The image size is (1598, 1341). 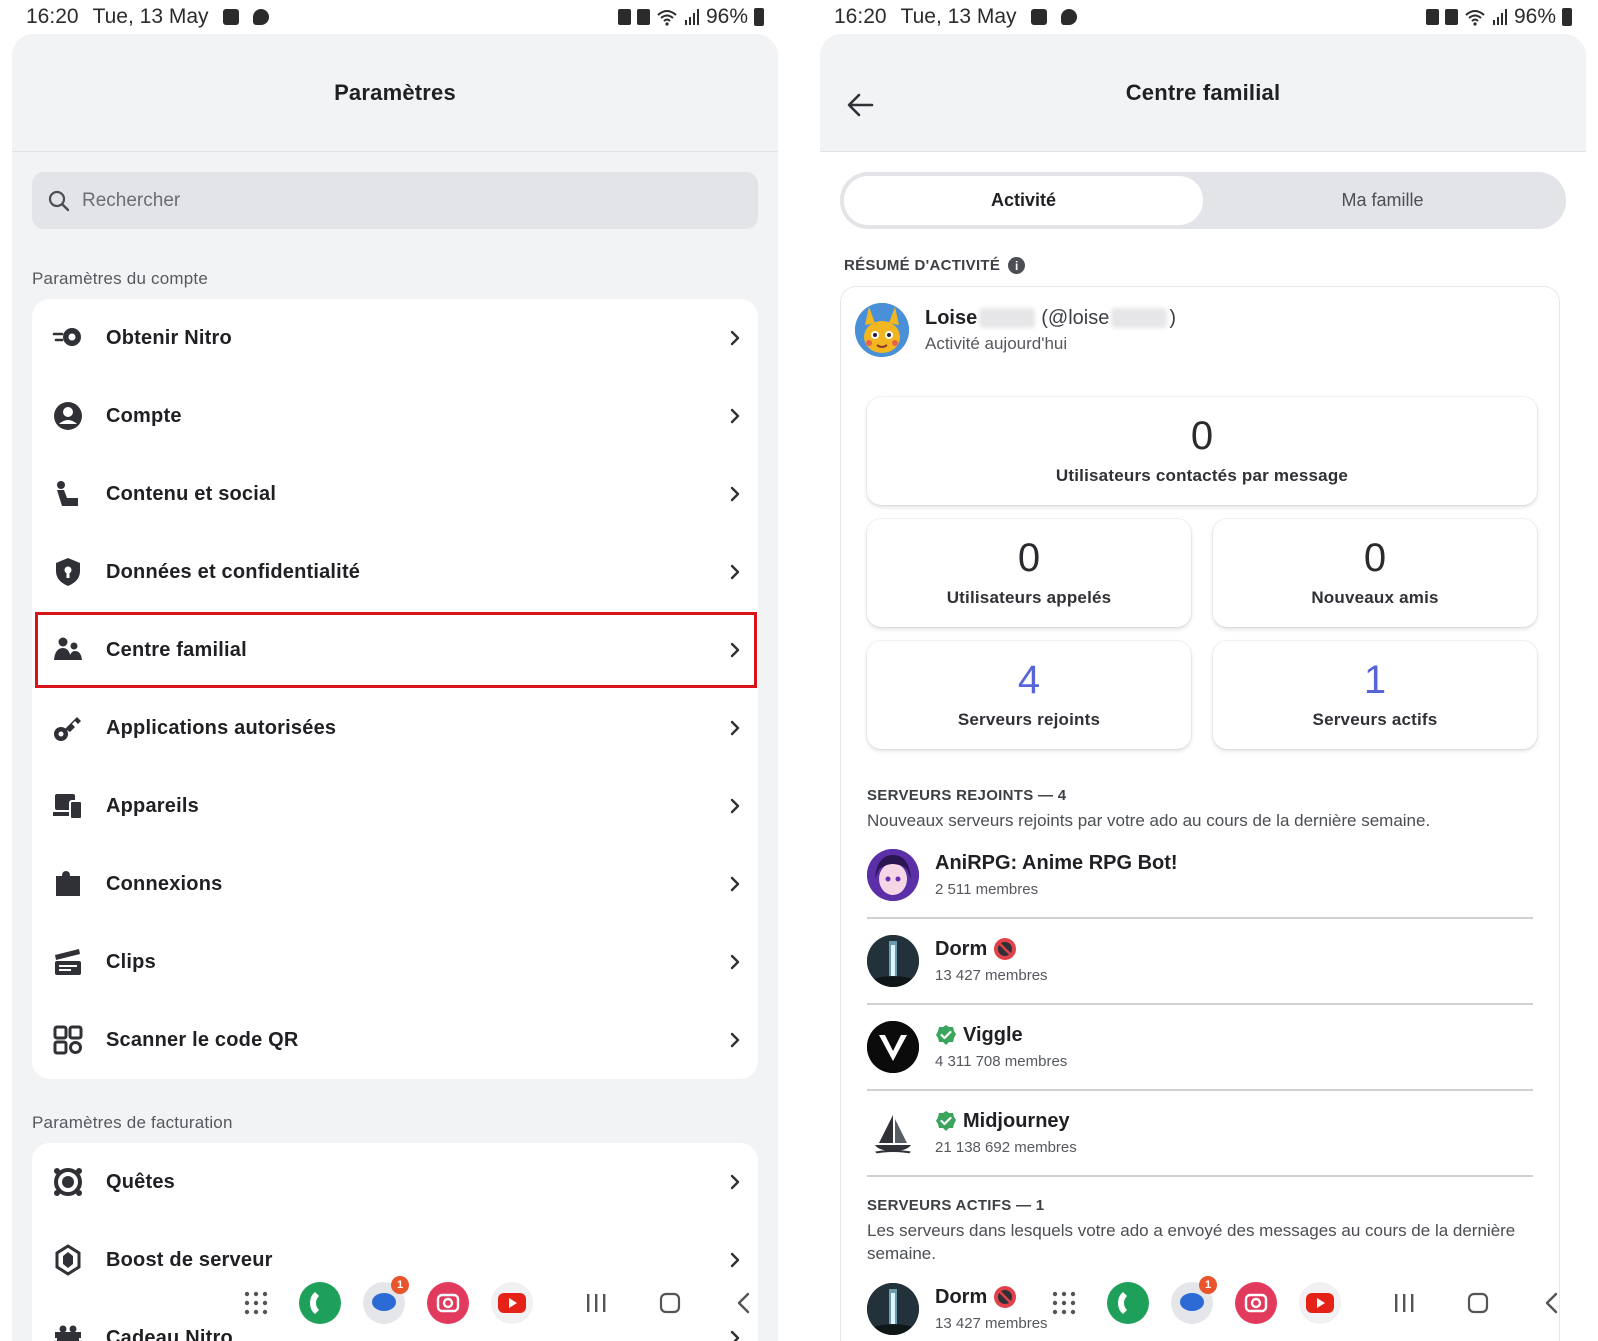 I want to click on key-icon, so click(x=68, y=728).